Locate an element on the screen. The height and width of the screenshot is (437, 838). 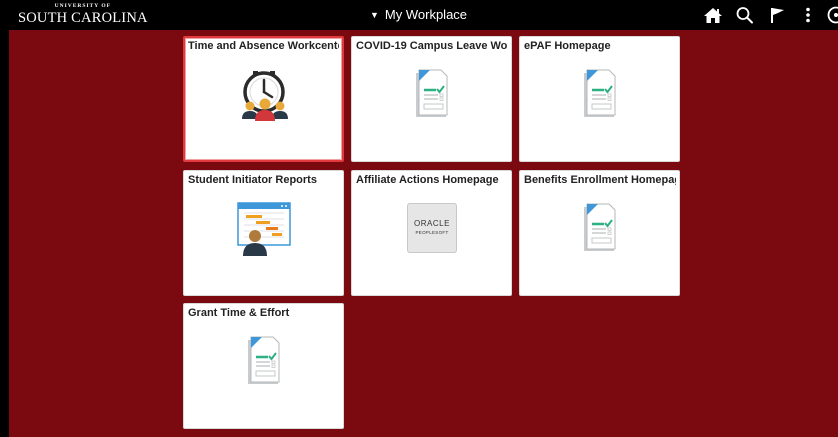
tile-label: Affiliate Actions Homepage is located at coordinates (427, 180).